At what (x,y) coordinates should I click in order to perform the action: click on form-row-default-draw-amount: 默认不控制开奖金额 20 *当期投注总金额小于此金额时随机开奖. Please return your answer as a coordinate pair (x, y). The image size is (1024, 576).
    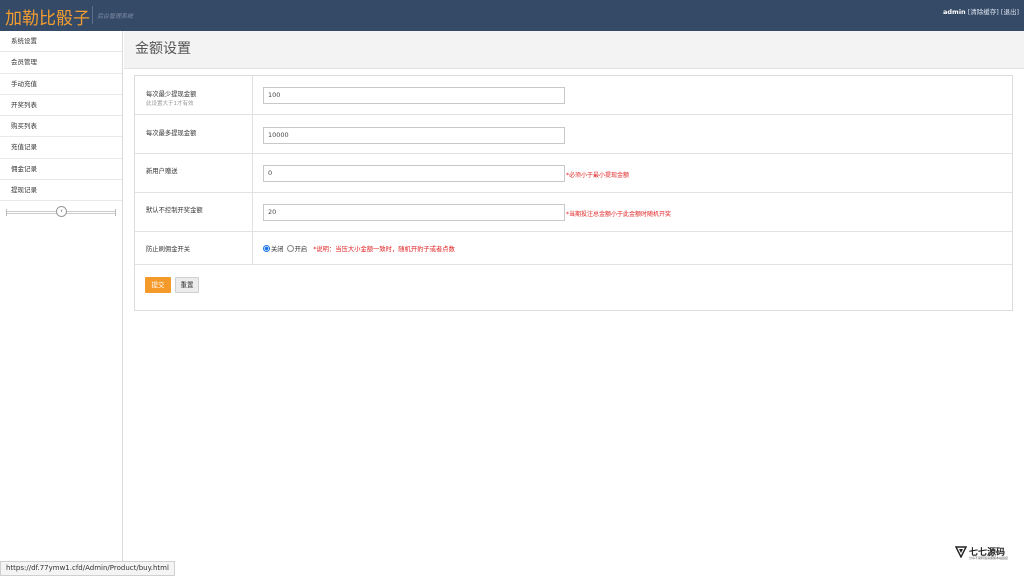
    Looking at the image, I should click on (573, 212).